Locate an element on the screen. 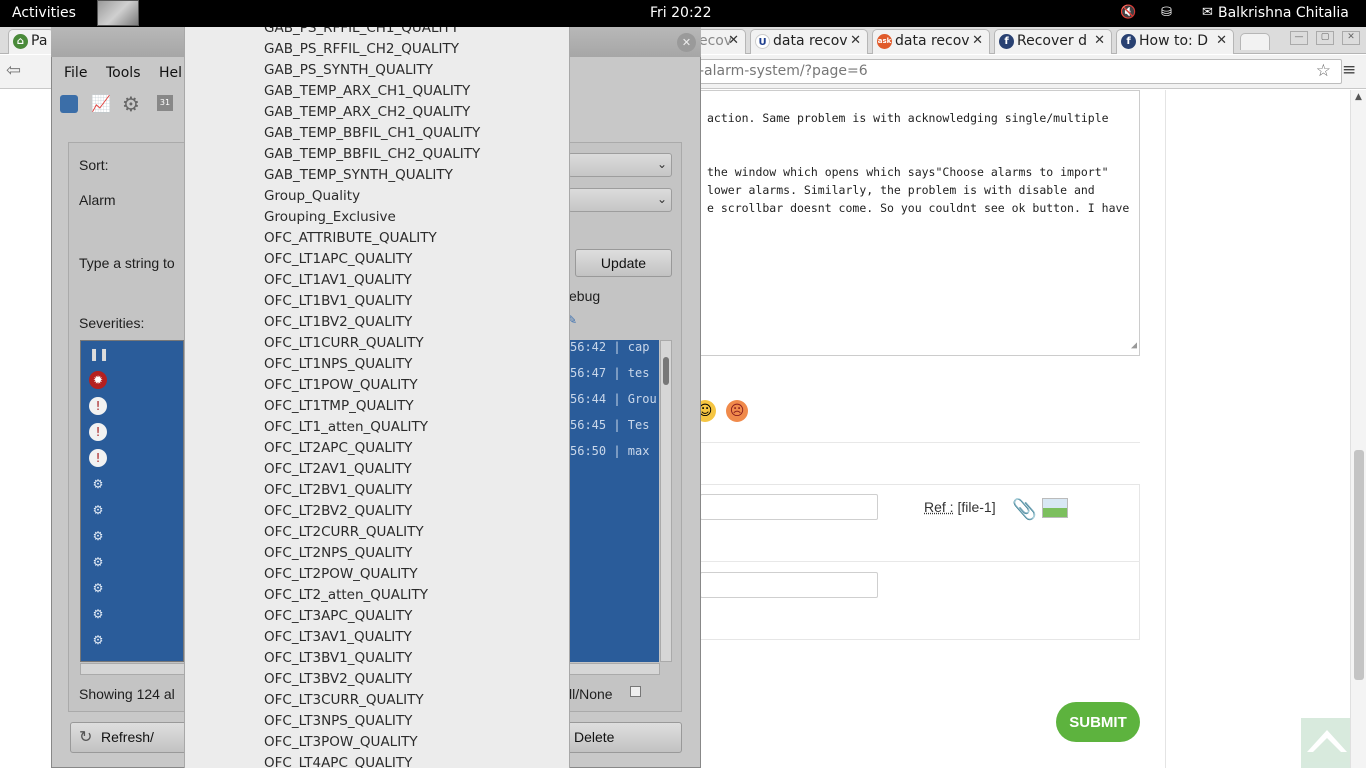  alarm-option: OFC_LT1POW_QUALITY is located at coordinates (372, 385).